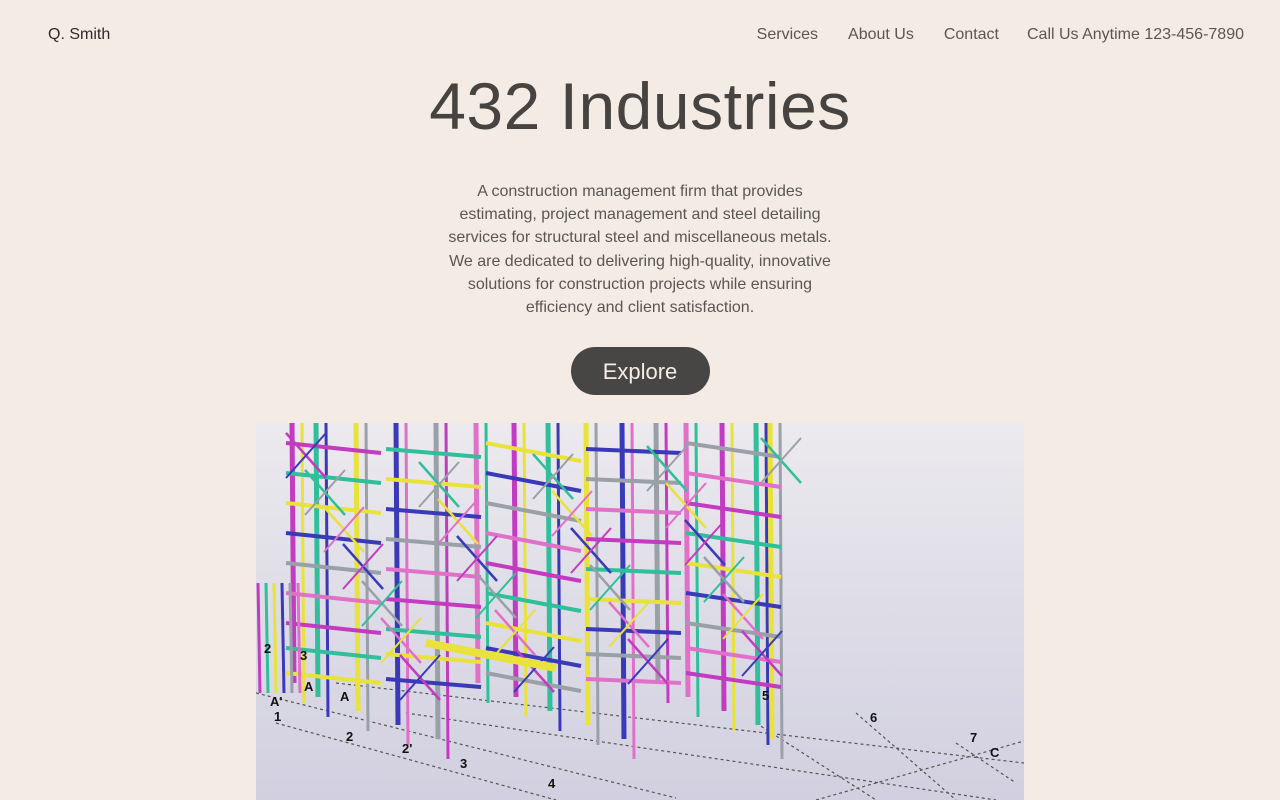  I want to click on nav-about-us: About Us, so click(881, 35).